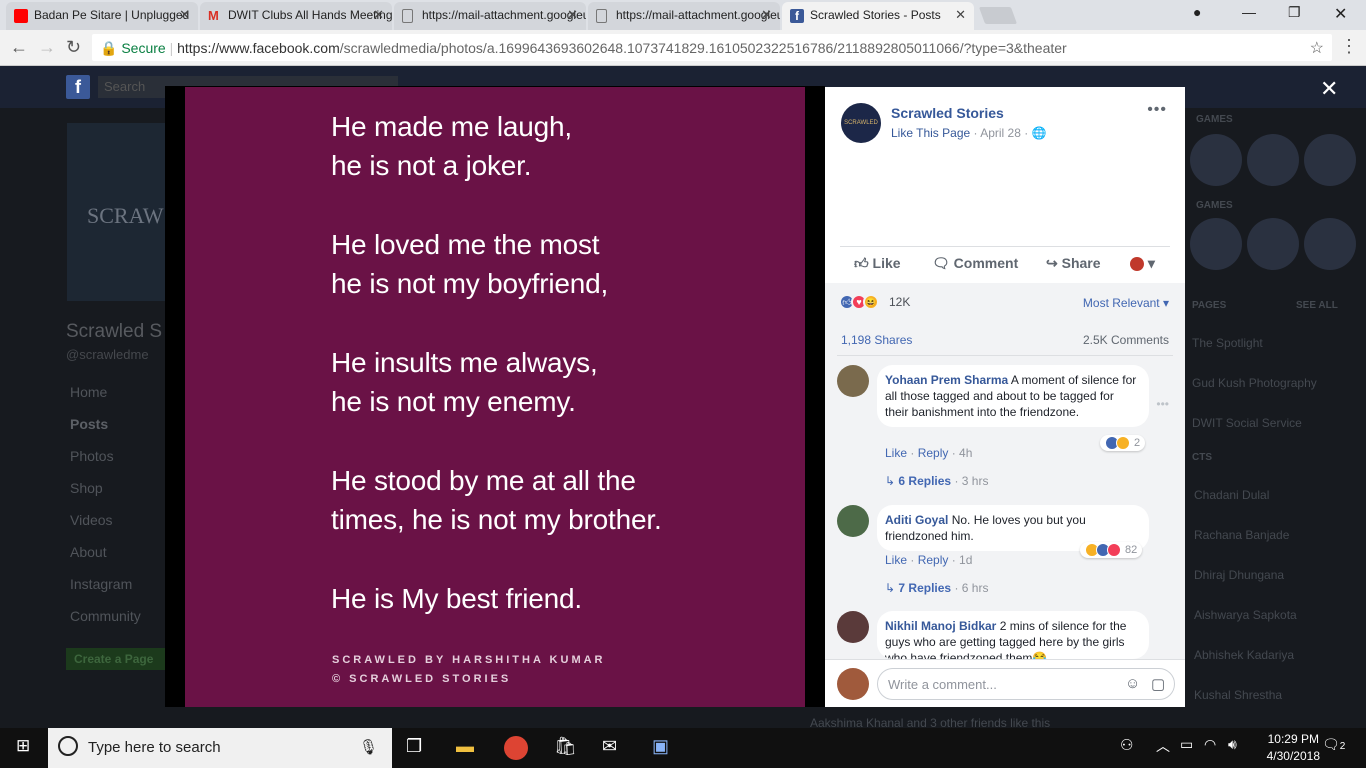 Image resolution: width=1366 pixels, height=768 pixels. What do you see at coordinates (89, 424) in the screenshot?
I see `nav-posts: Posts` at bounding box center [89, 424].